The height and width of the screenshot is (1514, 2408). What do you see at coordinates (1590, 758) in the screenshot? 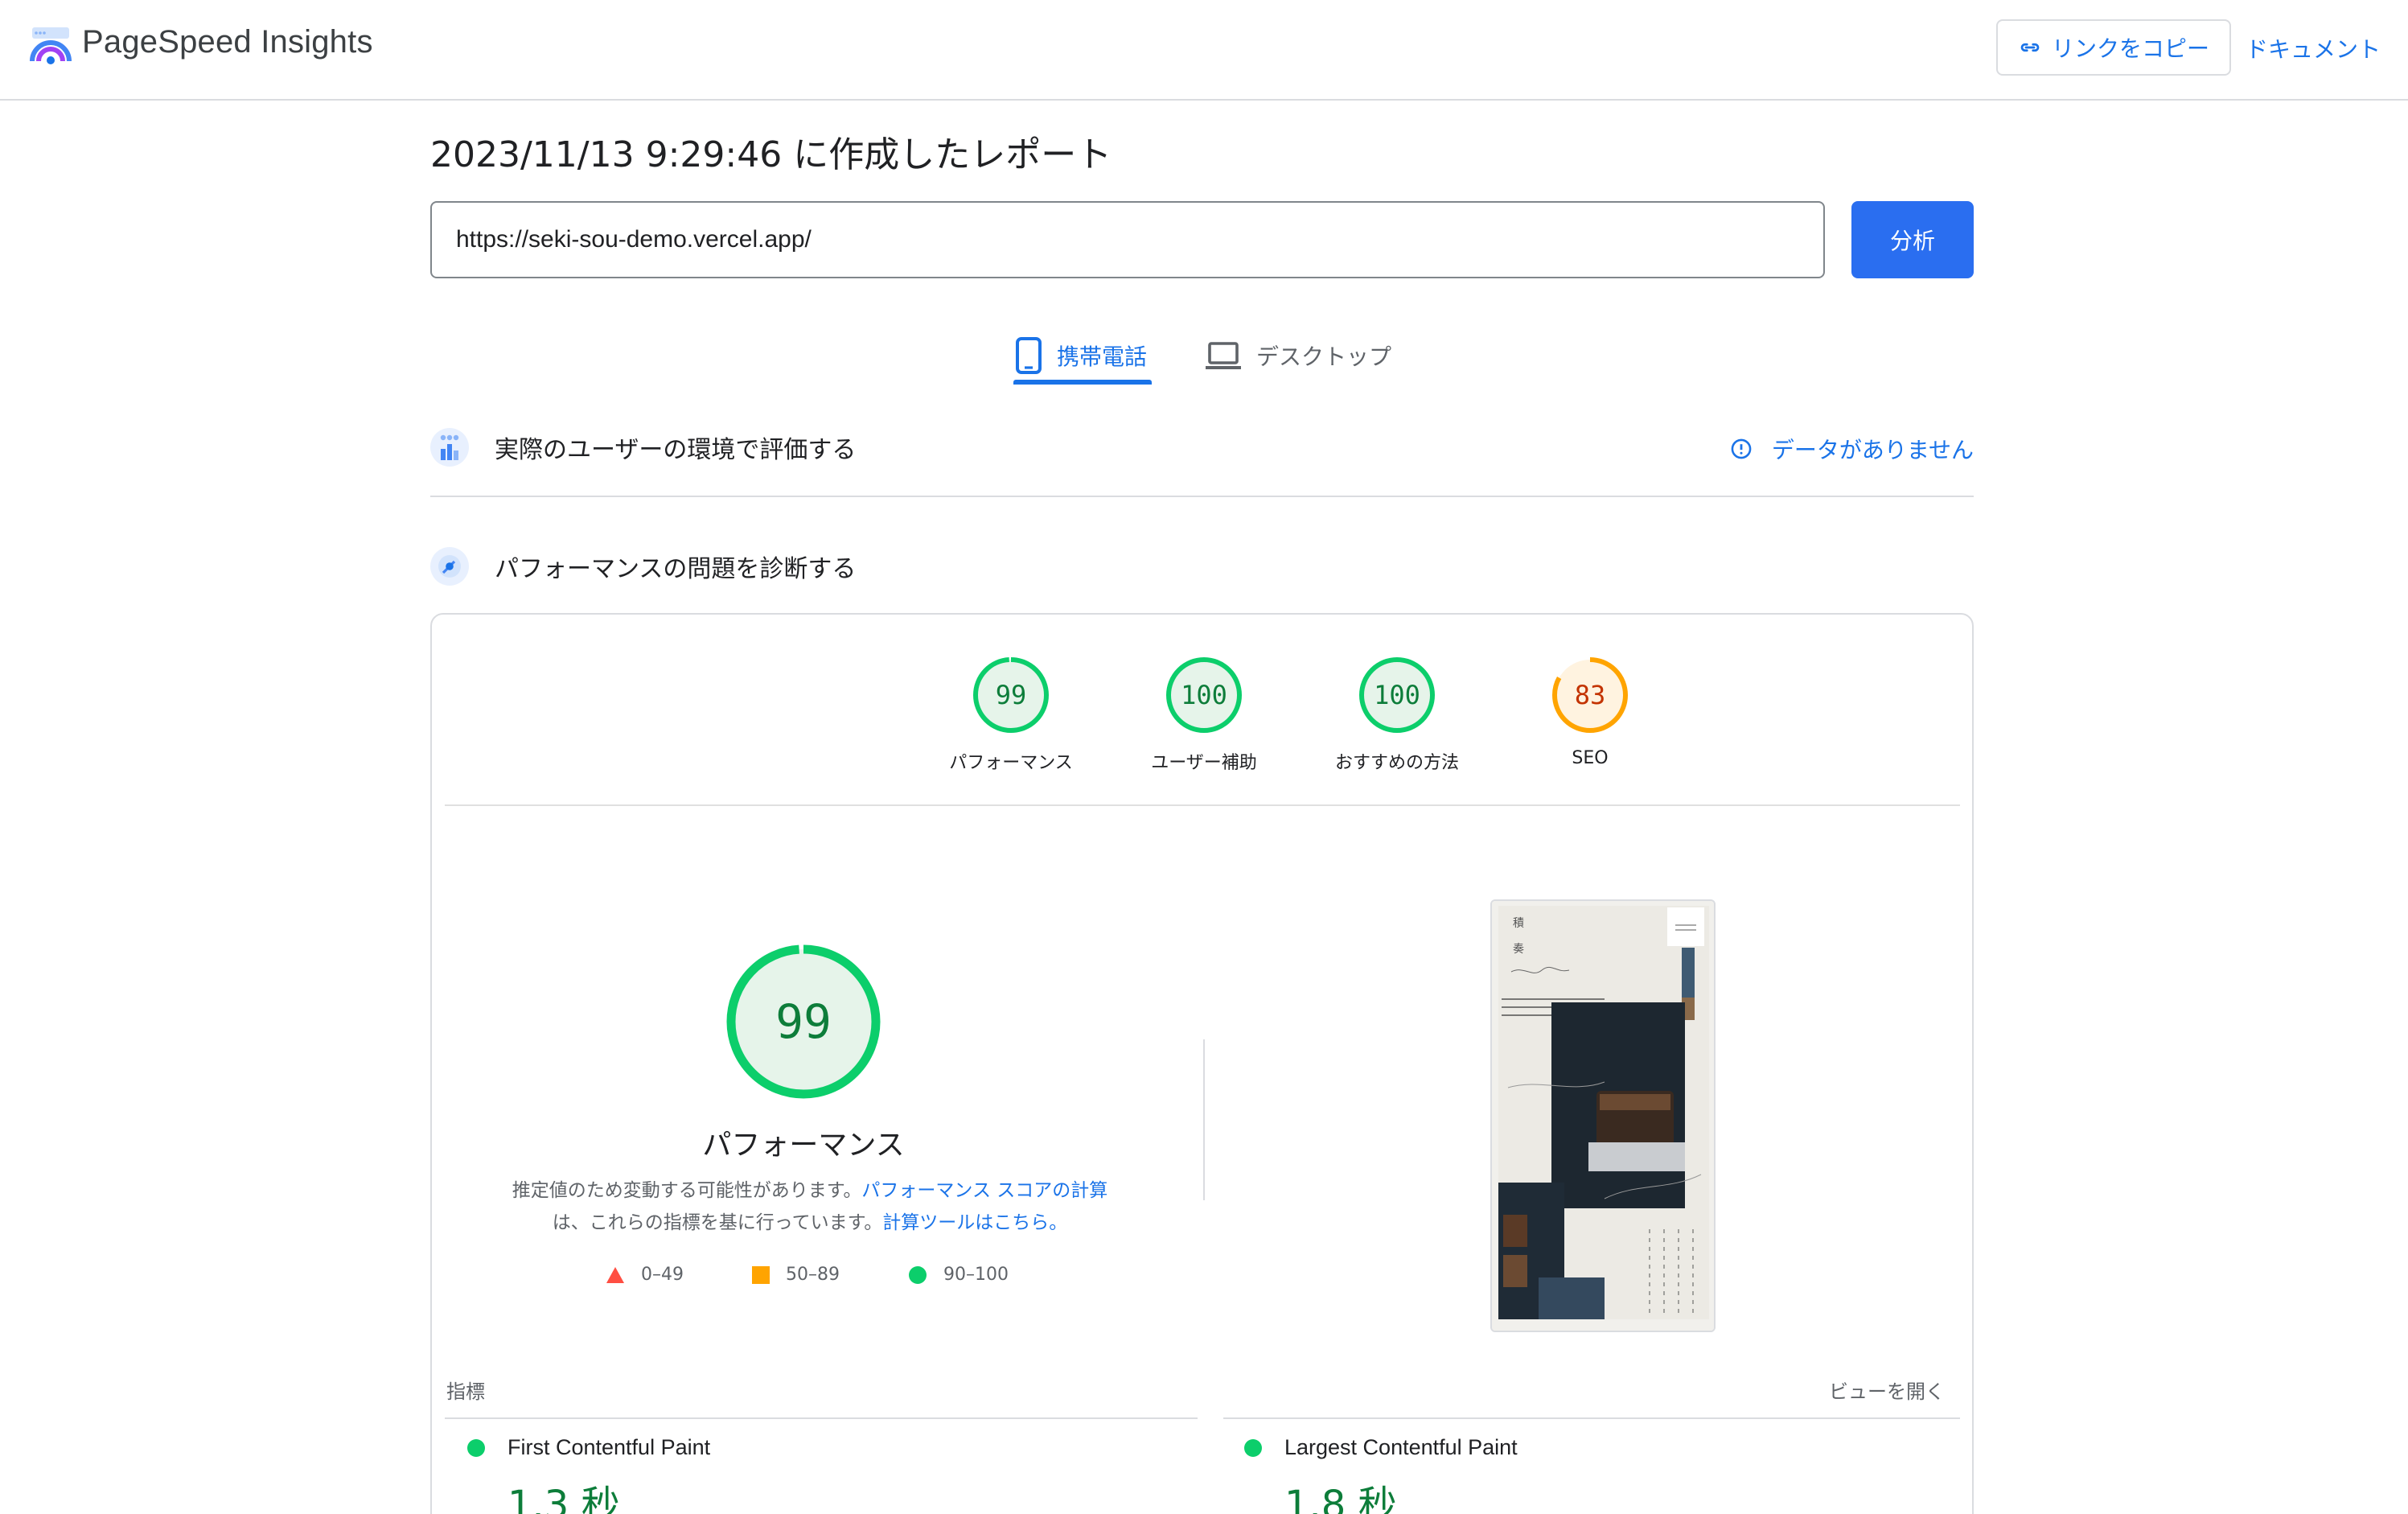
I see `score-label: SEO` at bounding box center [1590, 758].